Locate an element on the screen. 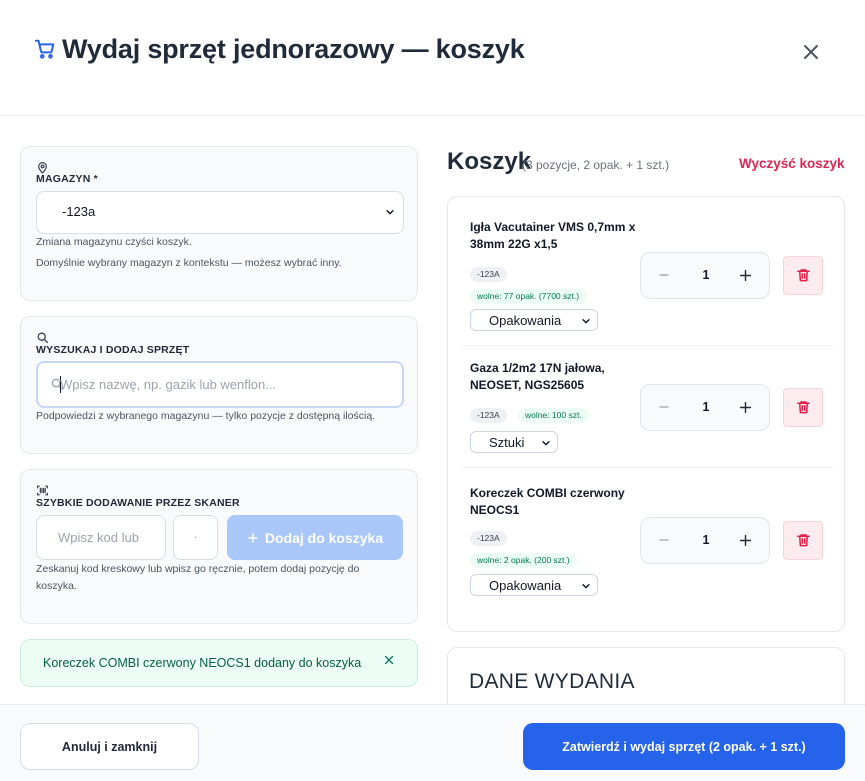  item-availability-badge: wolne: 100 szt. is located at coordinates (553, 415).